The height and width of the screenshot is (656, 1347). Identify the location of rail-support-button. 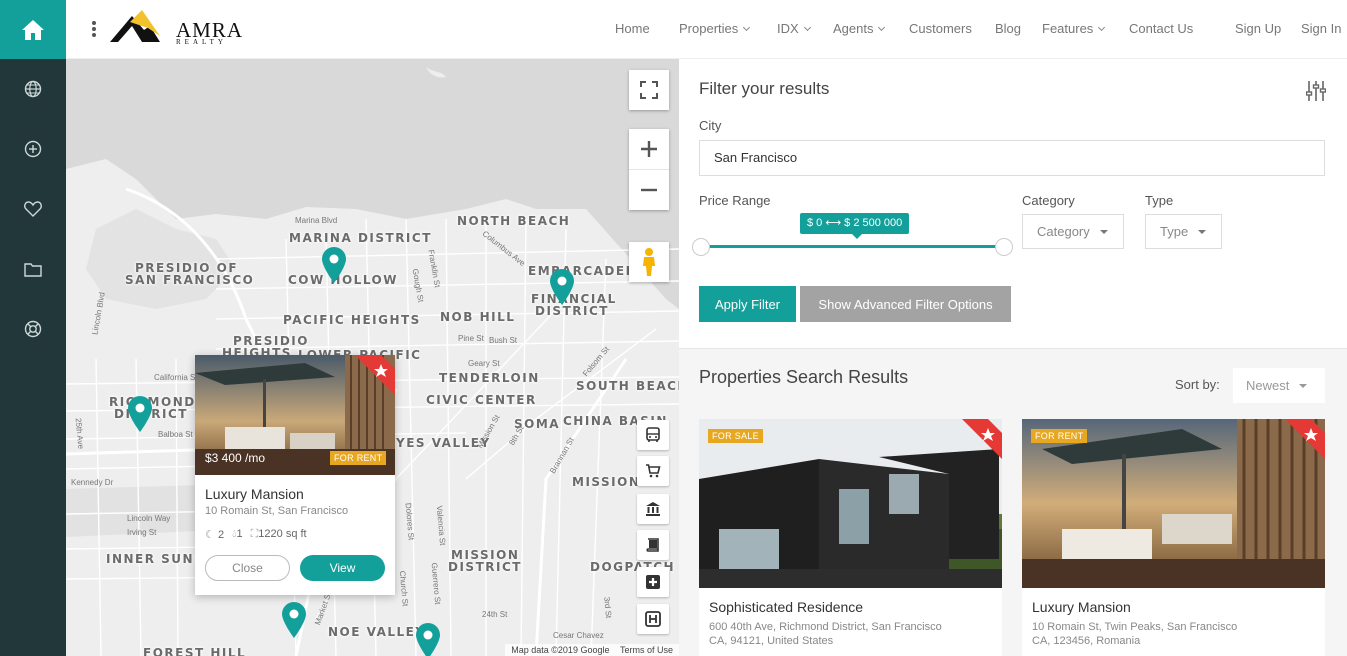
(33, 329).